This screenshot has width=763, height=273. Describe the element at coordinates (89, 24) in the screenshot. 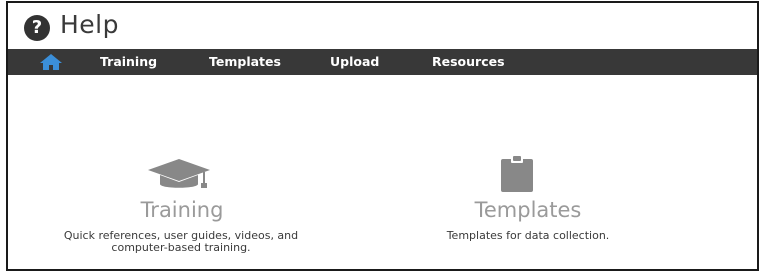

I see `page-title: Help` at that location.